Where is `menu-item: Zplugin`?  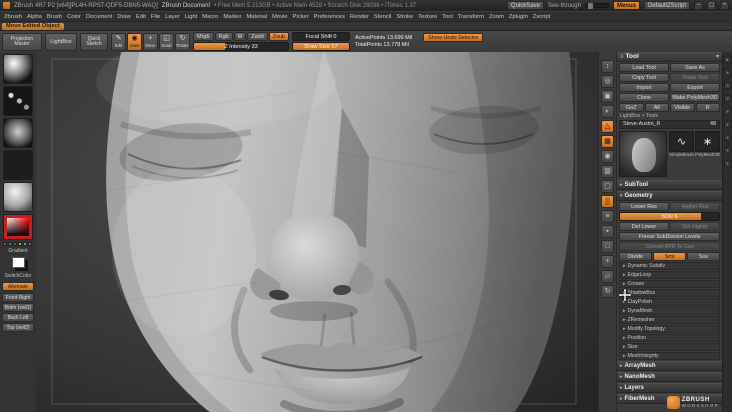
menu-item: Zplugin is located at coordinates (518, 17).